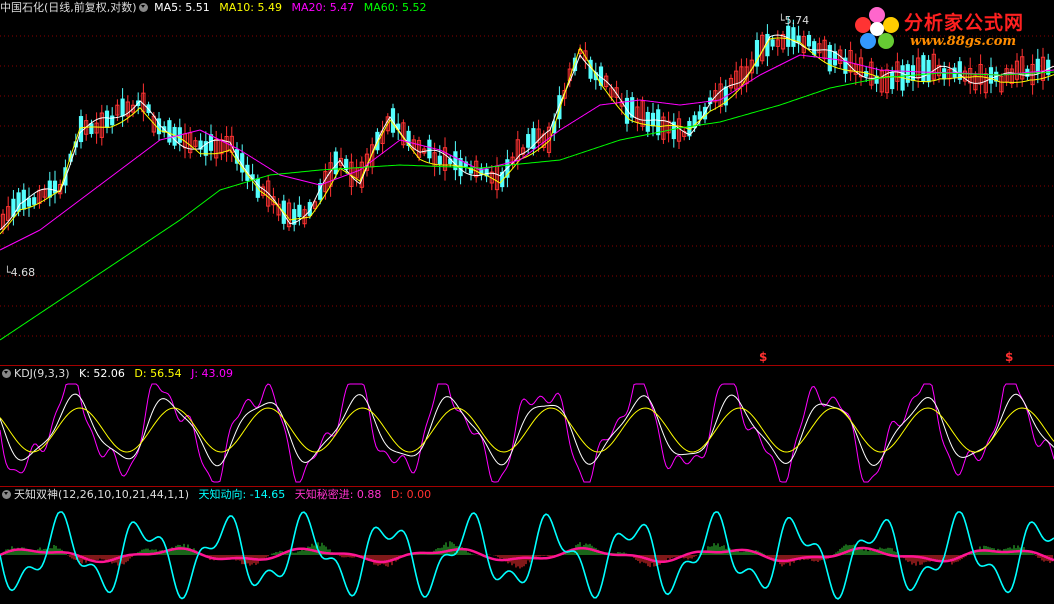  I want to click on kdj-d-line, so click(527, 430).